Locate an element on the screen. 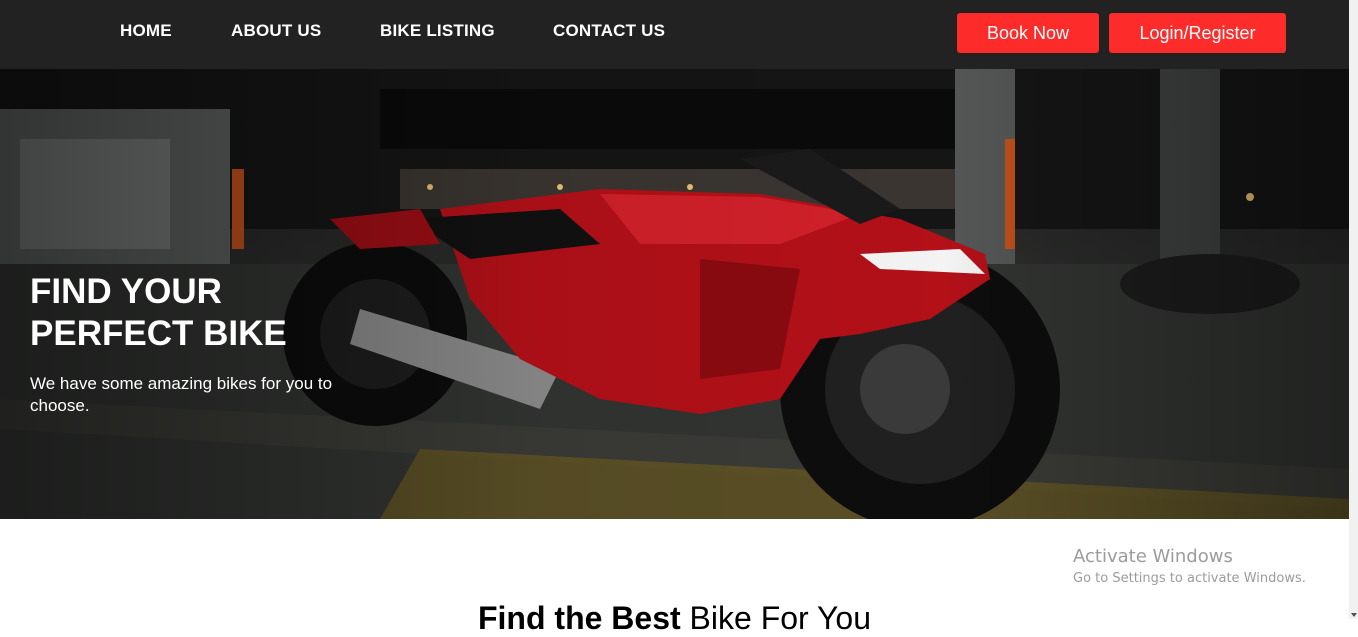 The image size is (1358, 637). section-heading-bold: Find the Best is located at coordinates (579, 618).